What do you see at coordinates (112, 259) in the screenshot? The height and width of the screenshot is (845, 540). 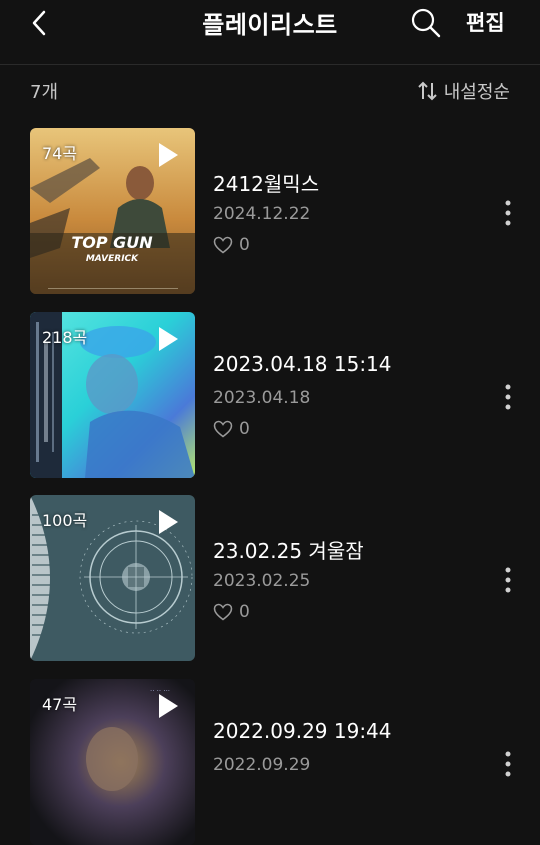 I see `svg-text: MAVERICK` at bounding box center [112, 259].